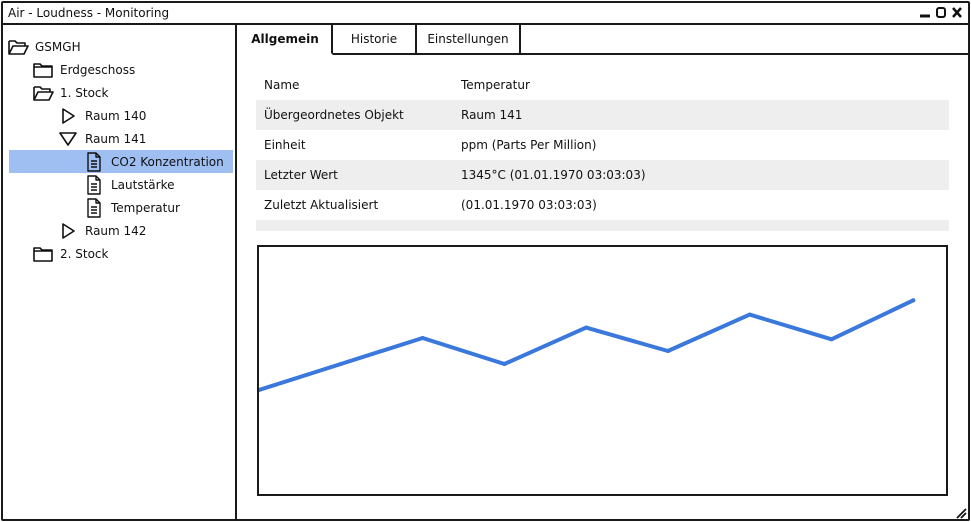  I want to click on tree-item-temperatur: Temperatur, so click(131, 207).